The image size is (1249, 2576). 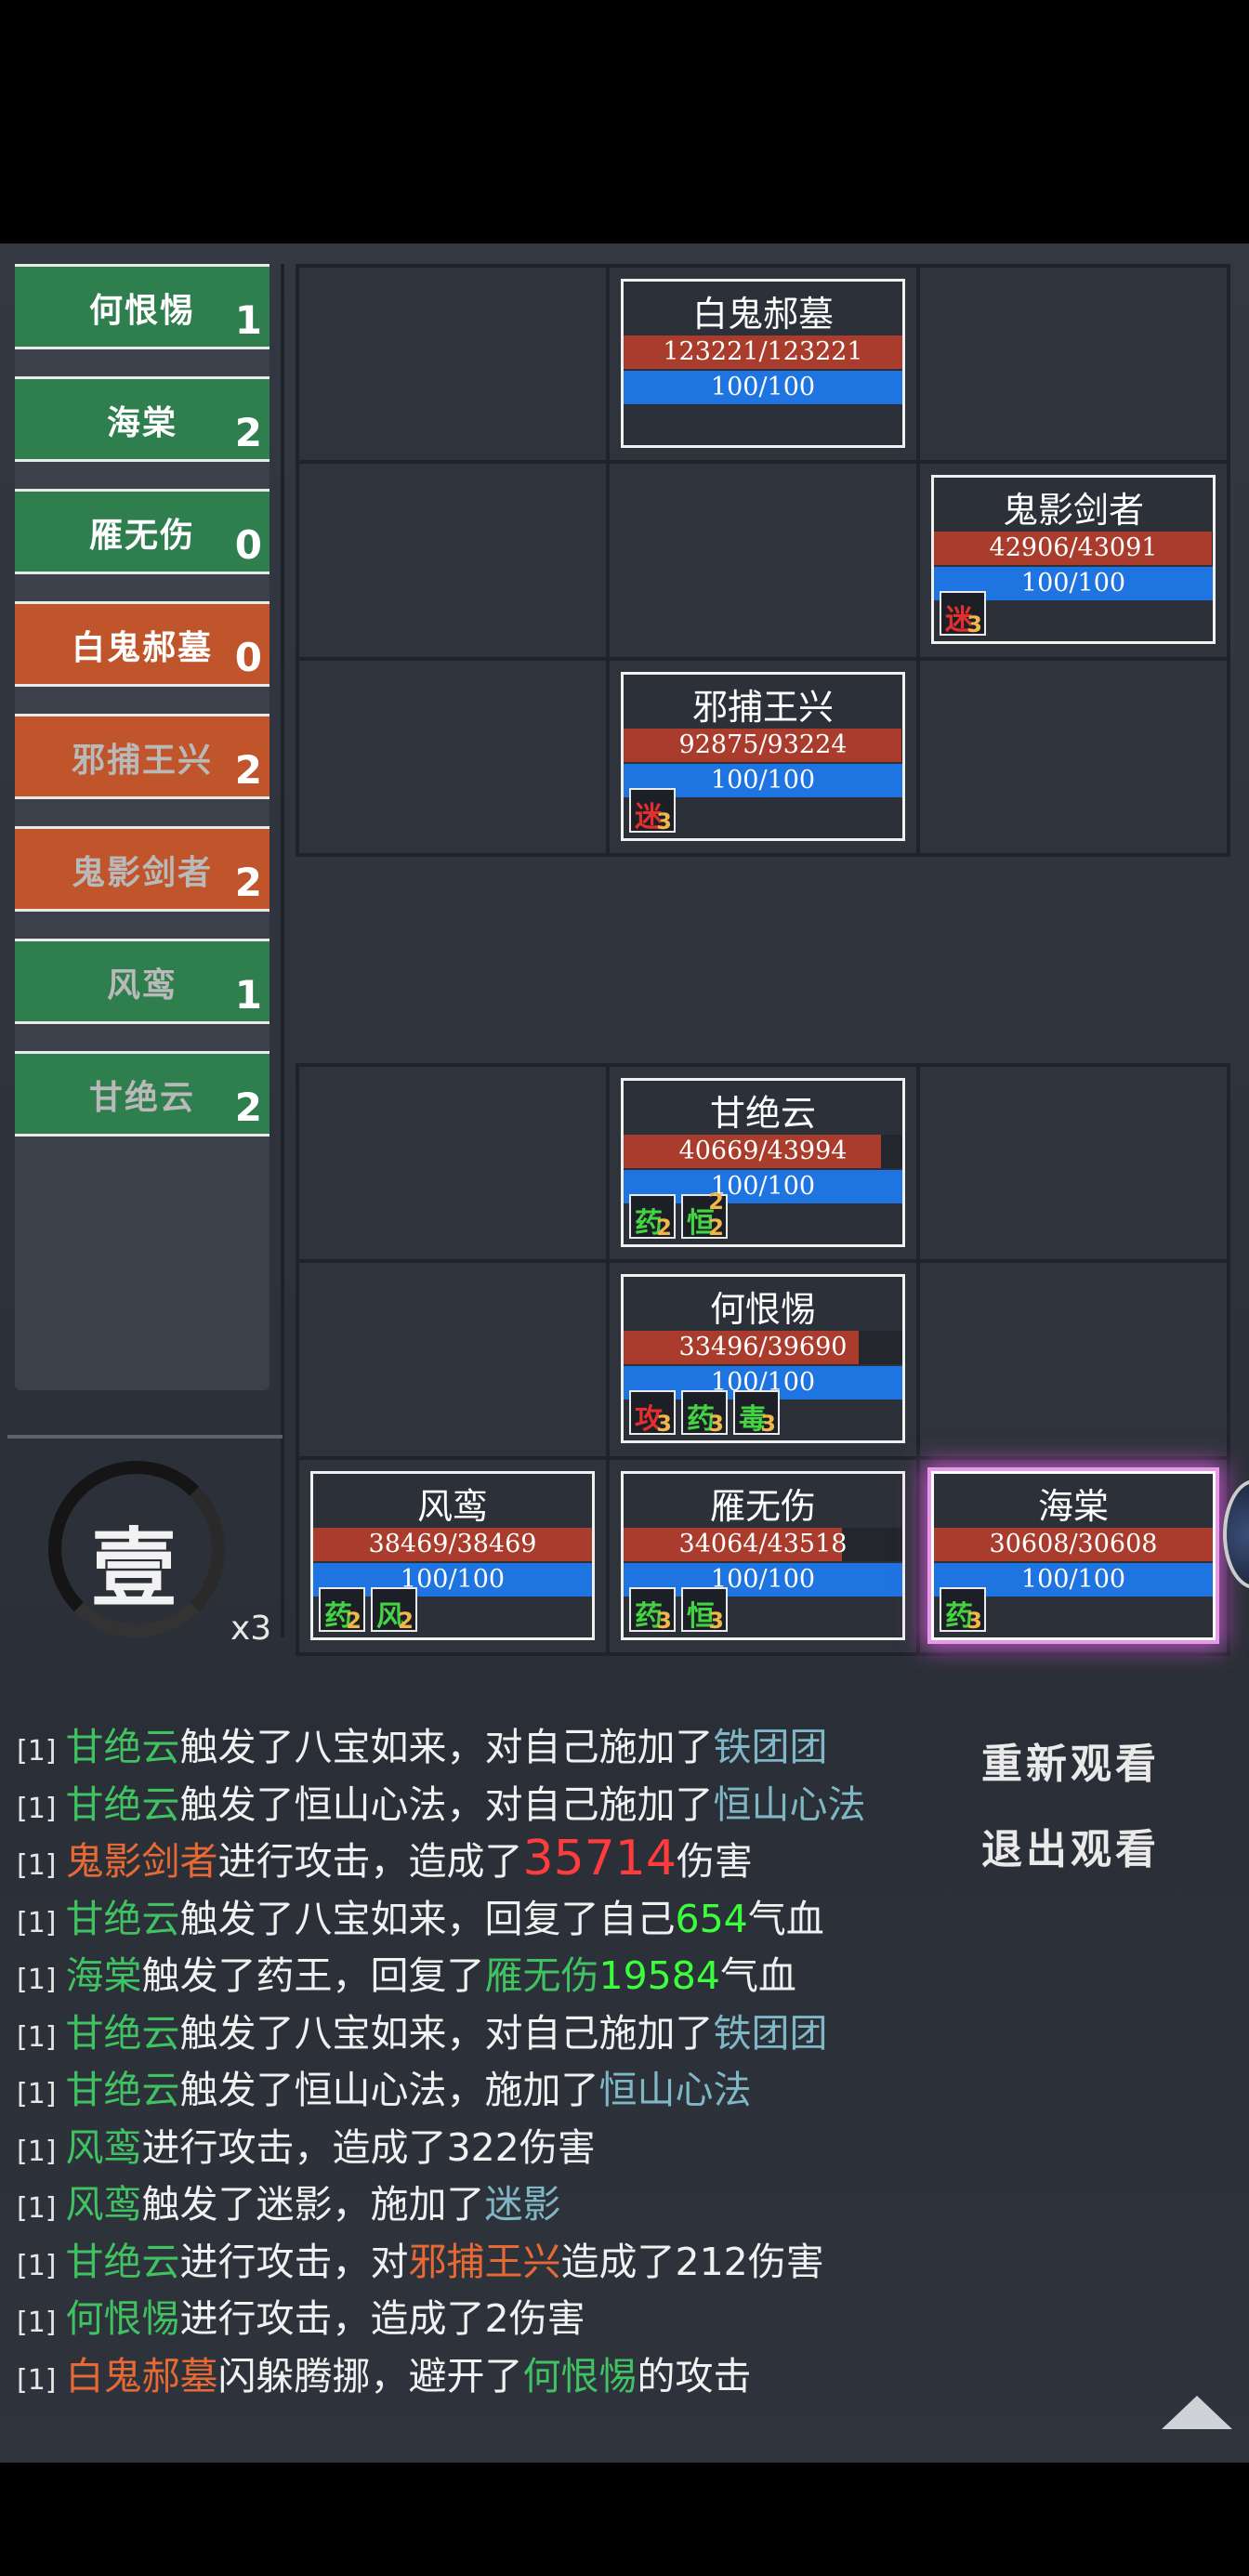 I want to click on turn-order-item: 何恨惕 1, so click(x=142, y=306).